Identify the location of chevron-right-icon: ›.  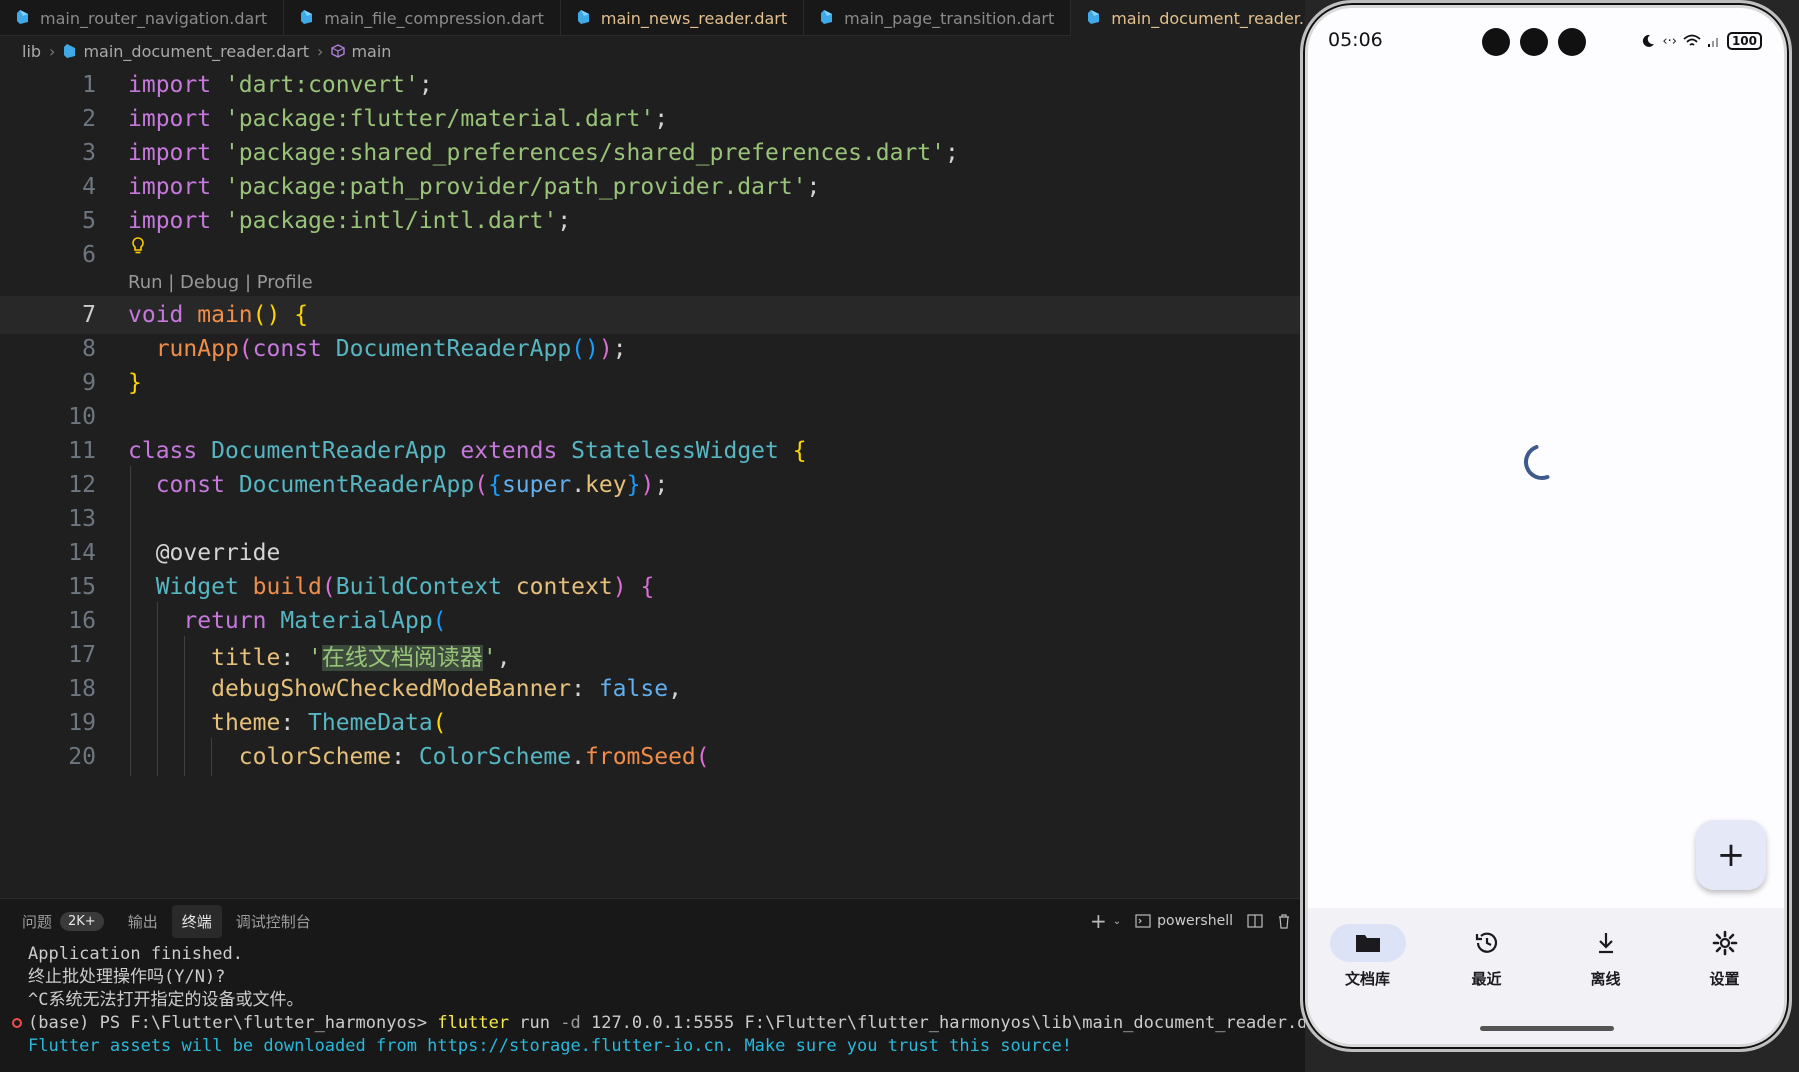
(52, 51).